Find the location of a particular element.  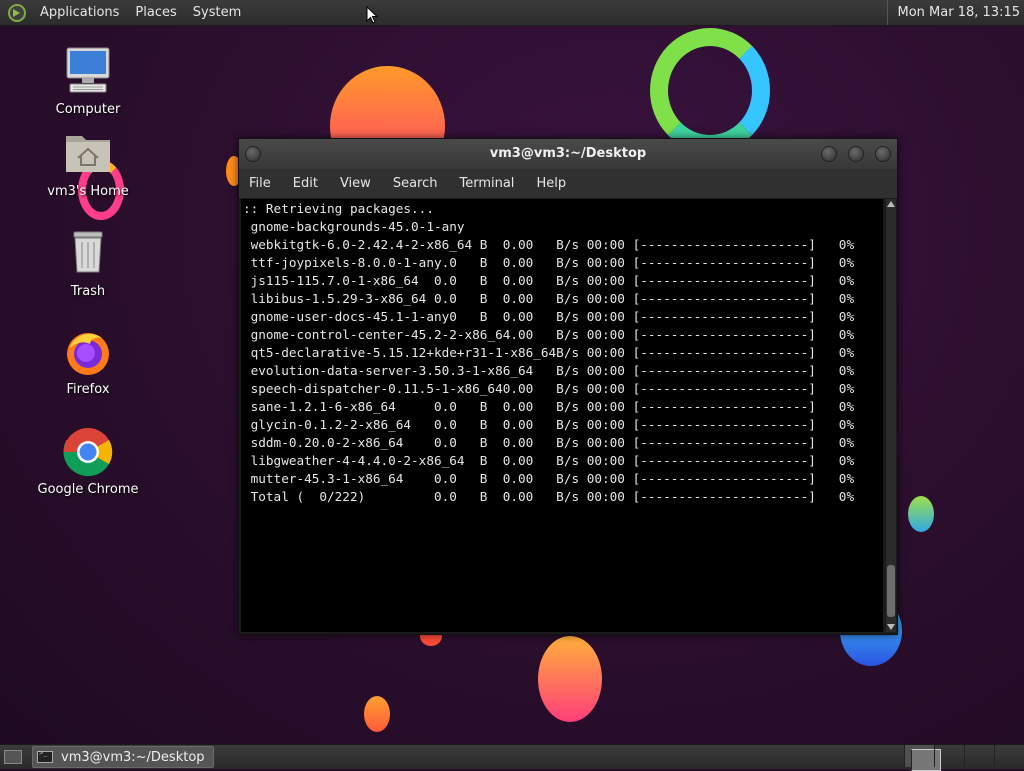

scroll-down-arrow-icon is located at coordinates (891, 627).